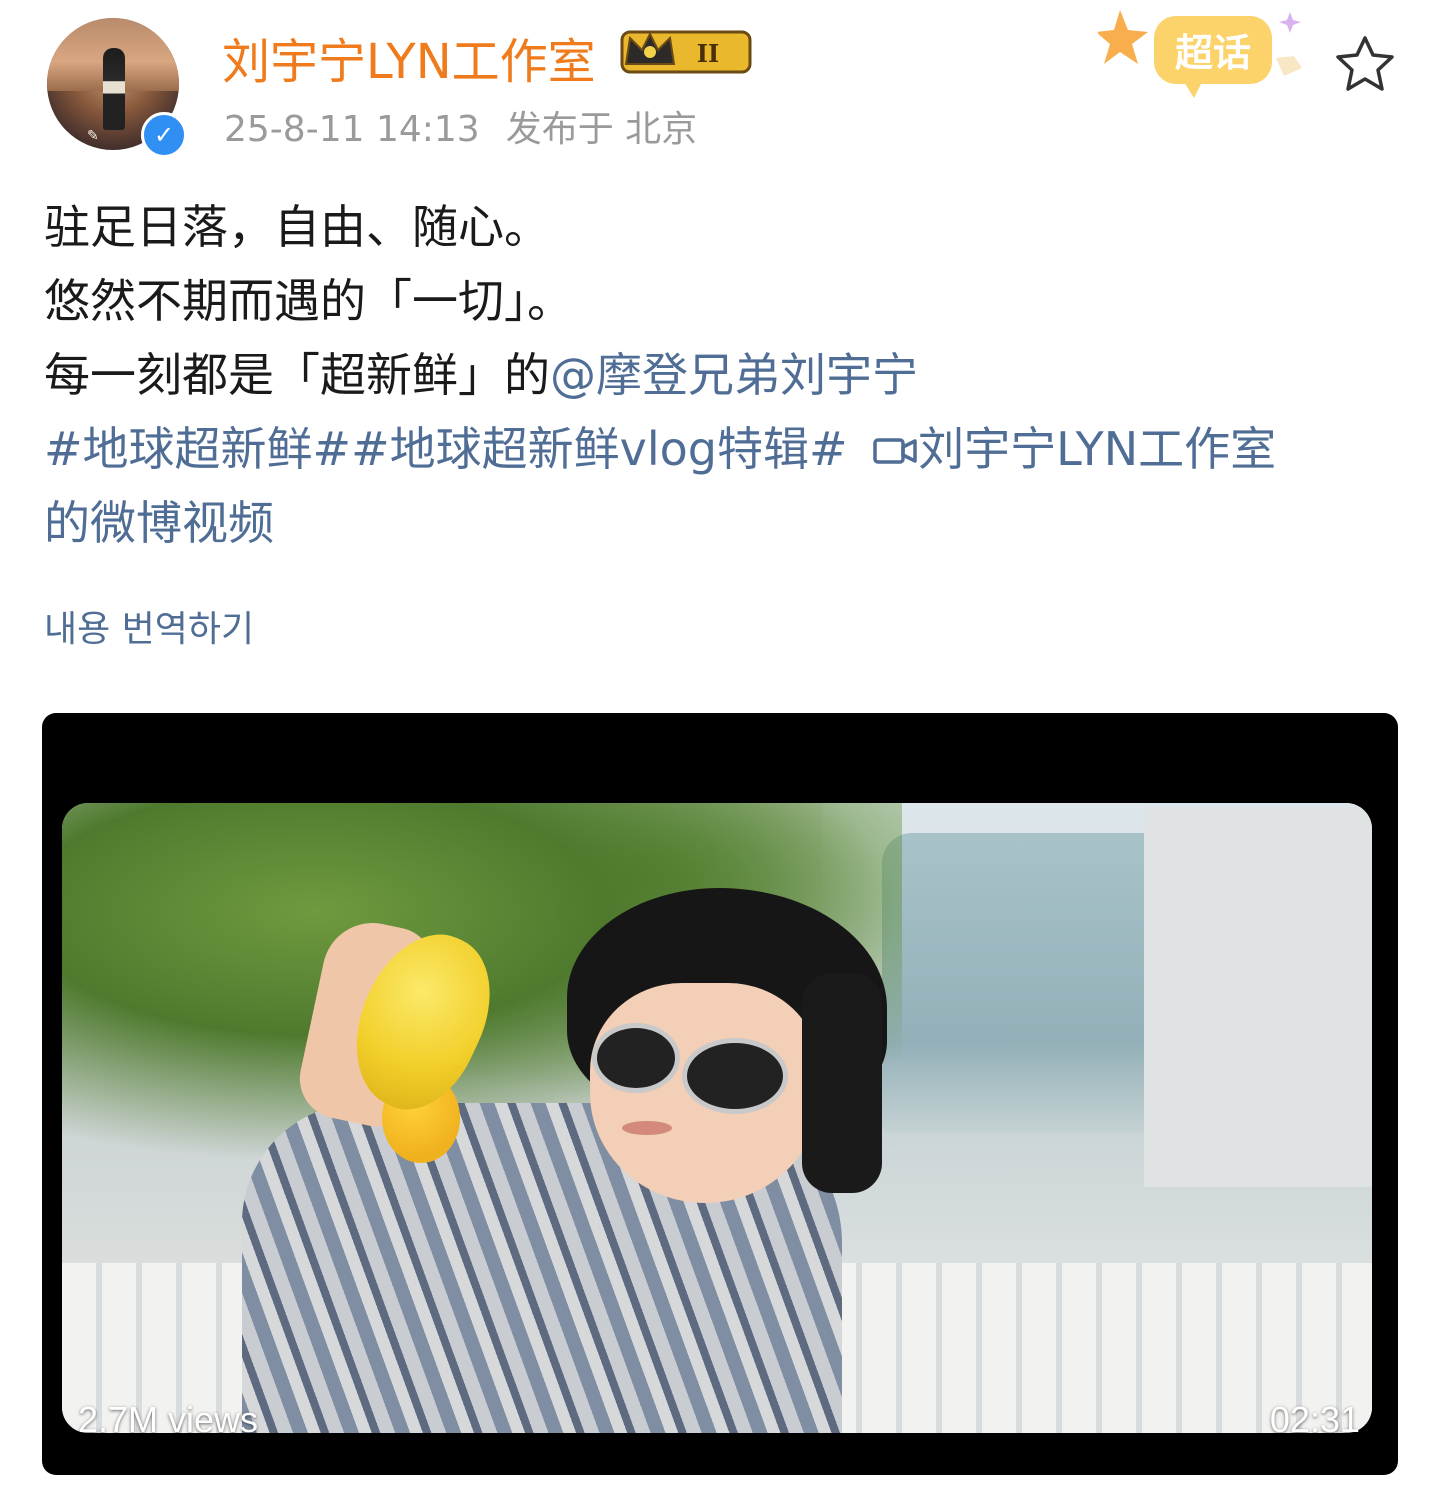 This screenshot has width=1440, height=1498. I want to click on thumbnail-hair-side, so click(842, 1083).